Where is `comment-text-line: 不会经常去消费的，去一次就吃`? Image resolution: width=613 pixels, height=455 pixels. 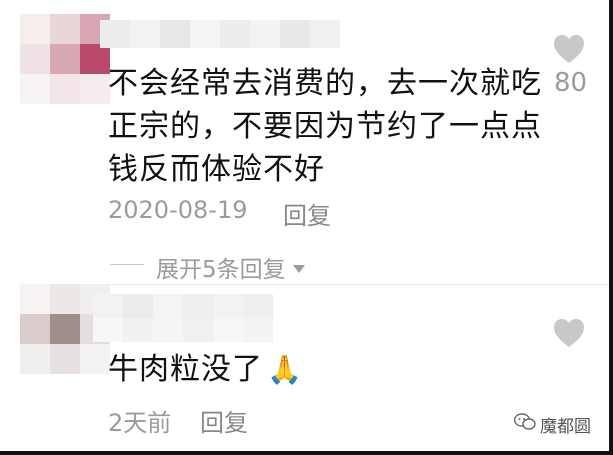 comment-text-line: 不会经常去消费的，去一次就吃 is located at coordinates (325, 83).